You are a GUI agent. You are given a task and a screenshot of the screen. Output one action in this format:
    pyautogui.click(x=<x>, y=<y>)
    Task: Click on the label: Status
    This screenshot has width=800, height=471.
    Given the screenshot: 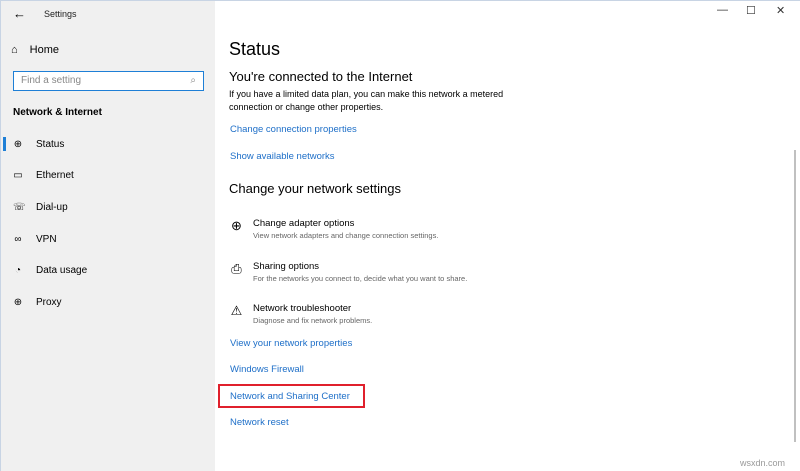 What is the action you would take?
    pyautogui.click(x=50, y=144)
    